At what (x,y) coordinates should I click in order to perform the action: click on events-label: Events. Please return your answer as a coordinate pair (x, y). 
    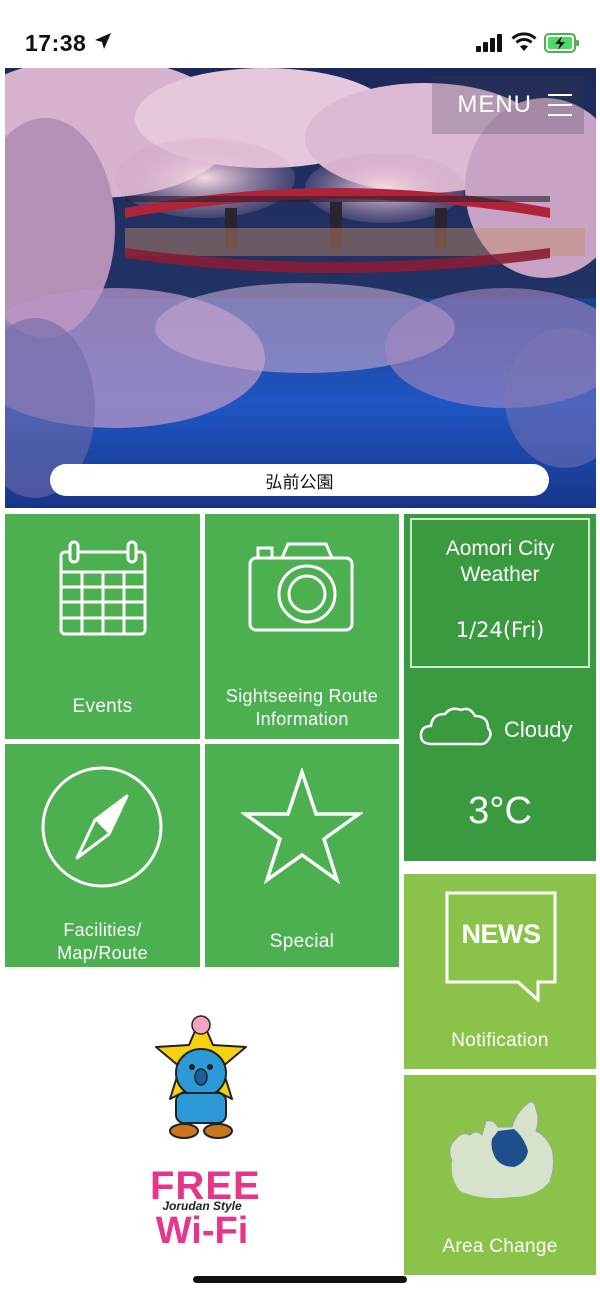
    Looking at the image, I should click on (102, 706).